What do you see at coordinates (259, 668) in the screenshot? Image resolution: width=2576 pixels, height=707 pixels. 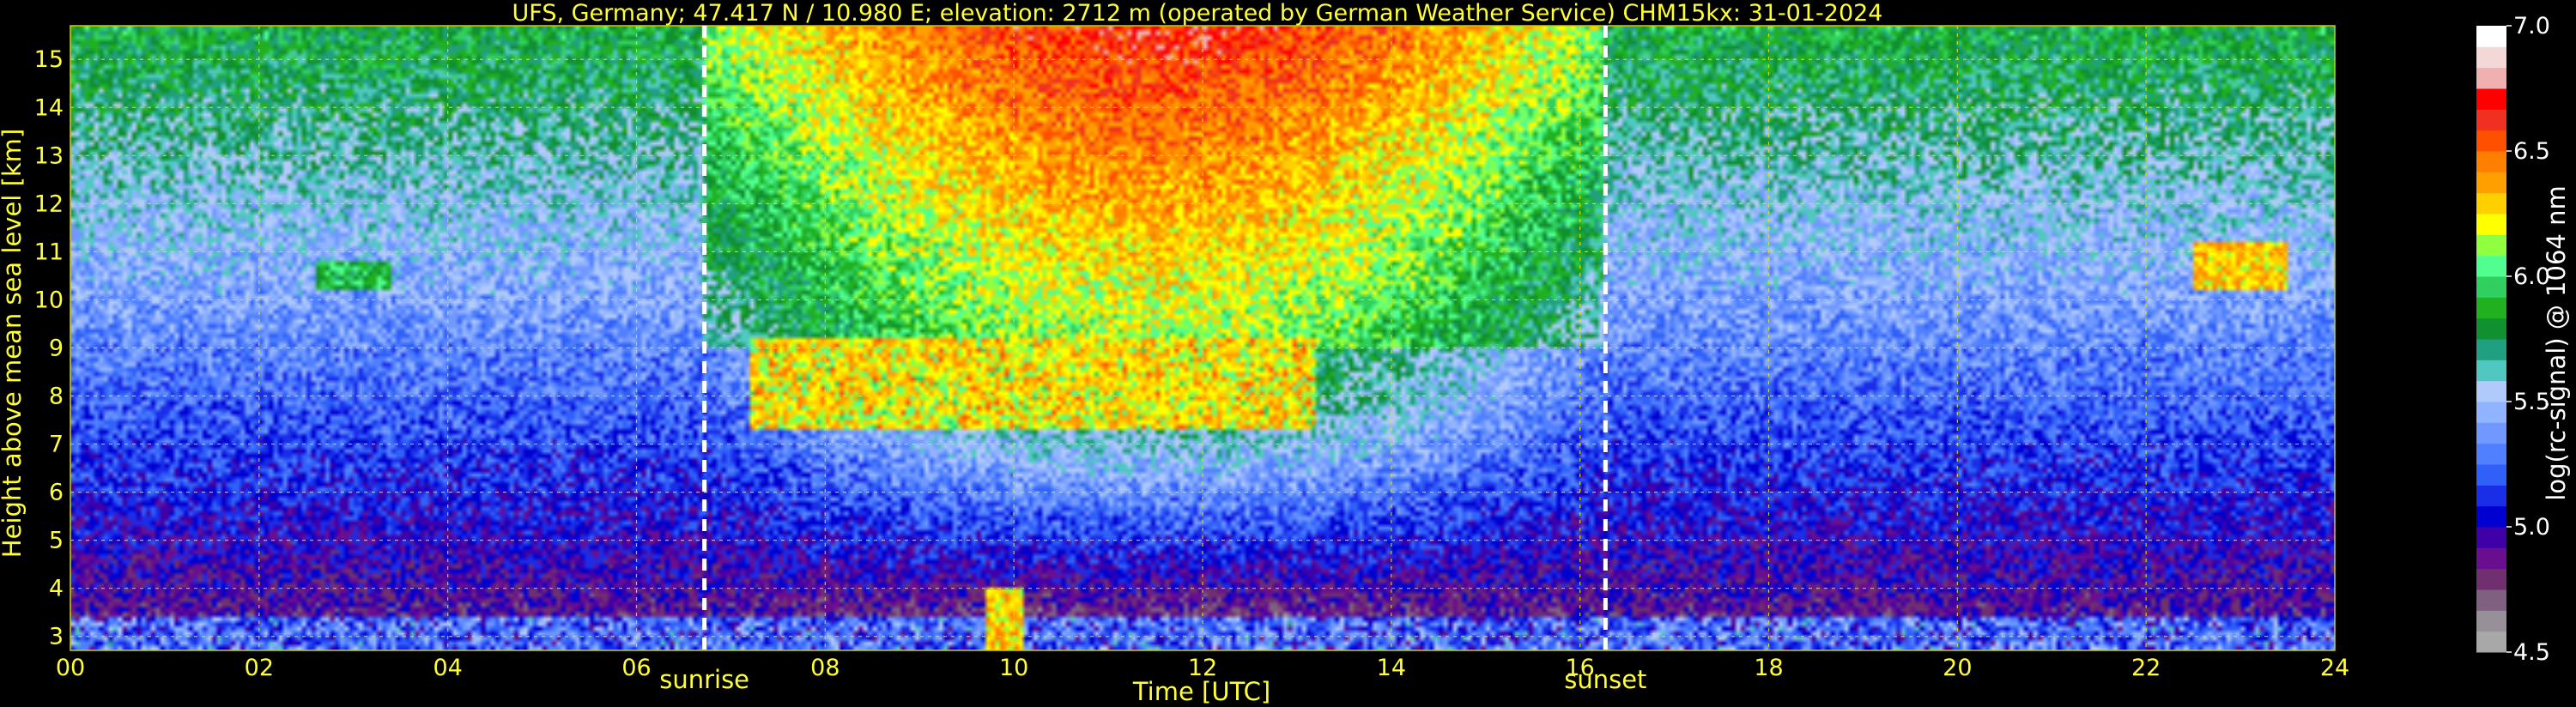 I see `x-tick-label: 02` at bounding box center [259, 668].